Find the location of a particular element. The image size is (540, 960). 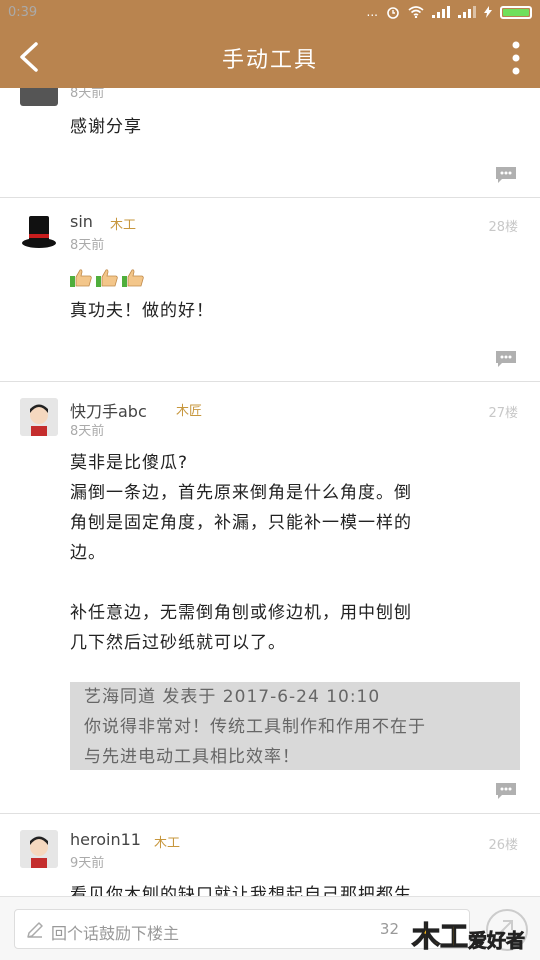

charging-icon is located at coordinates (488, 12).